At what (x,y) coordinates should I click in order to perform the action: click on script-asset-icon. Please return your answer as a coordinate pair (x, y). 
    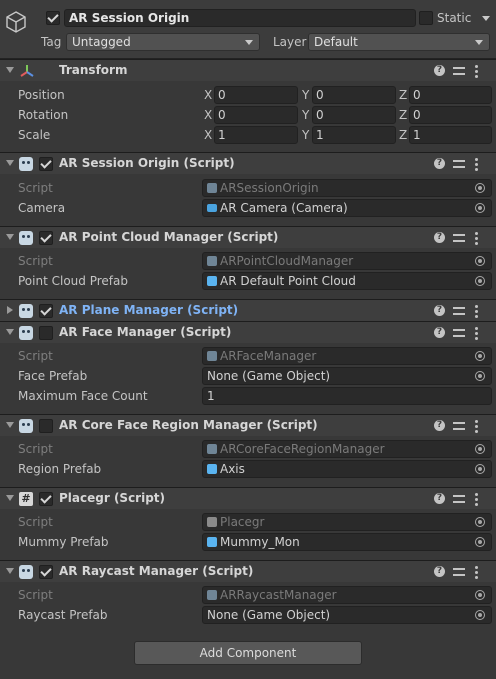
    Looking at the image, I should click on (212, 188).